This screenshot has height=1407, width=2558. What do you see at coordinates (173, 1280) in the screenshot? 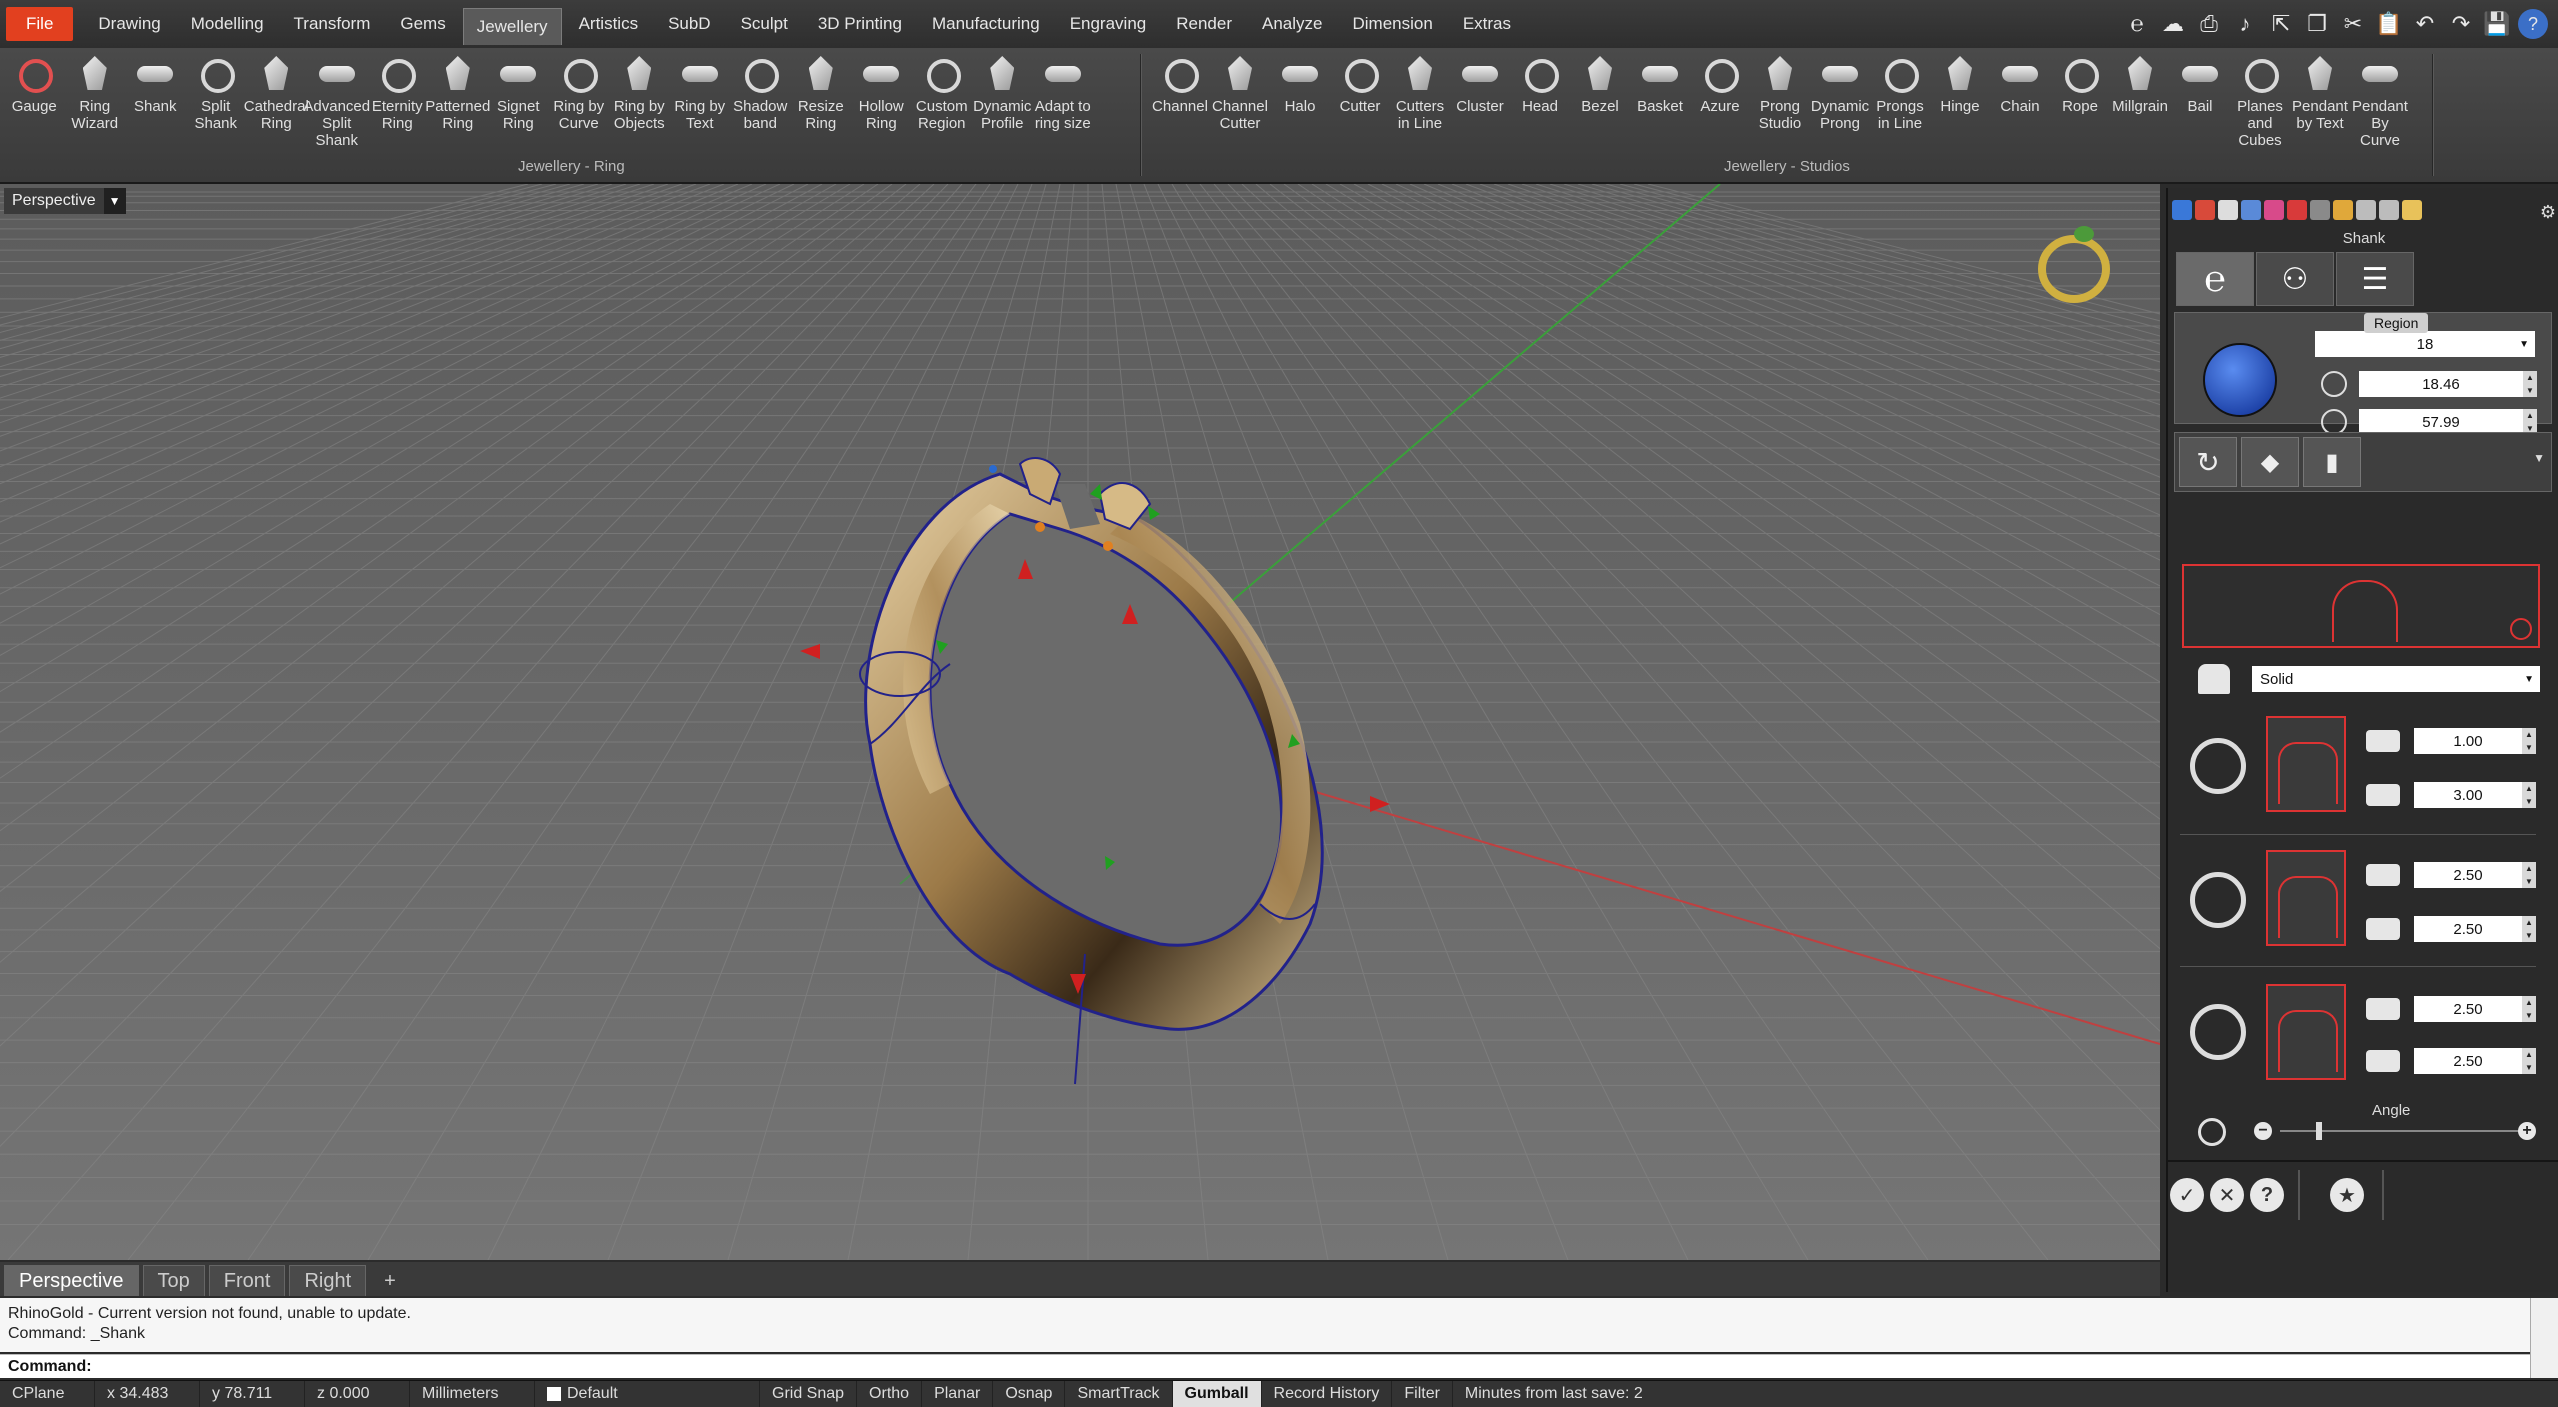
I see `tab-top: Top` at bounding box center [173, 1280].